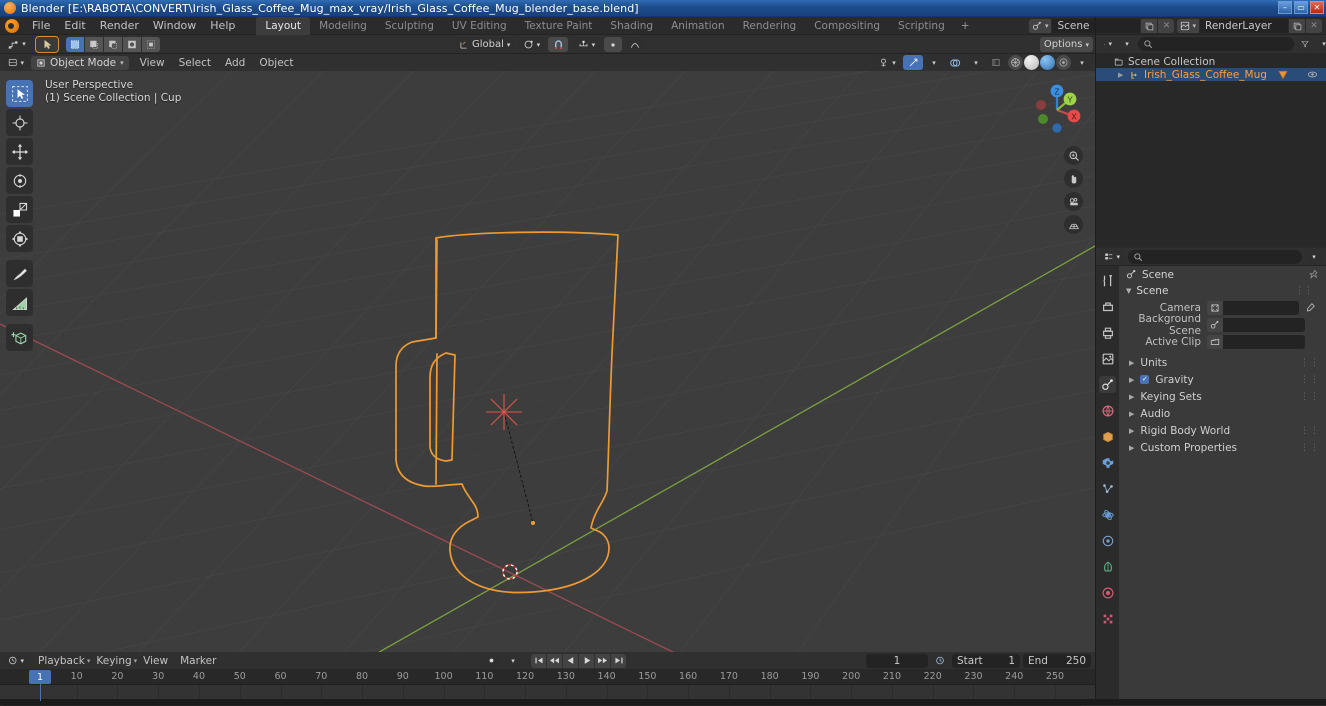 Image resolution: width=1326 pixels, height=706 pixels. Describe the element at coordinates (1314, 256) in the screenshot. I see `properties-options-dropdown-icon: ▾` at that location.